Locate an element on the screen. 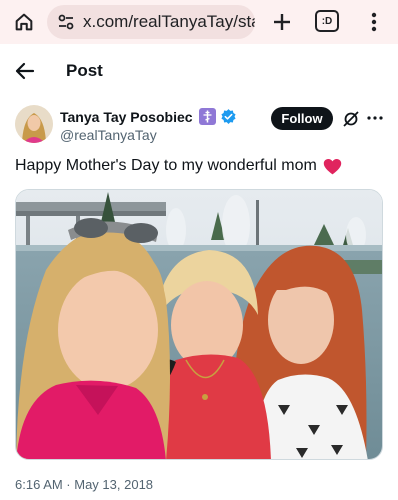  more-options-icon is located at coordinates (375, 118).